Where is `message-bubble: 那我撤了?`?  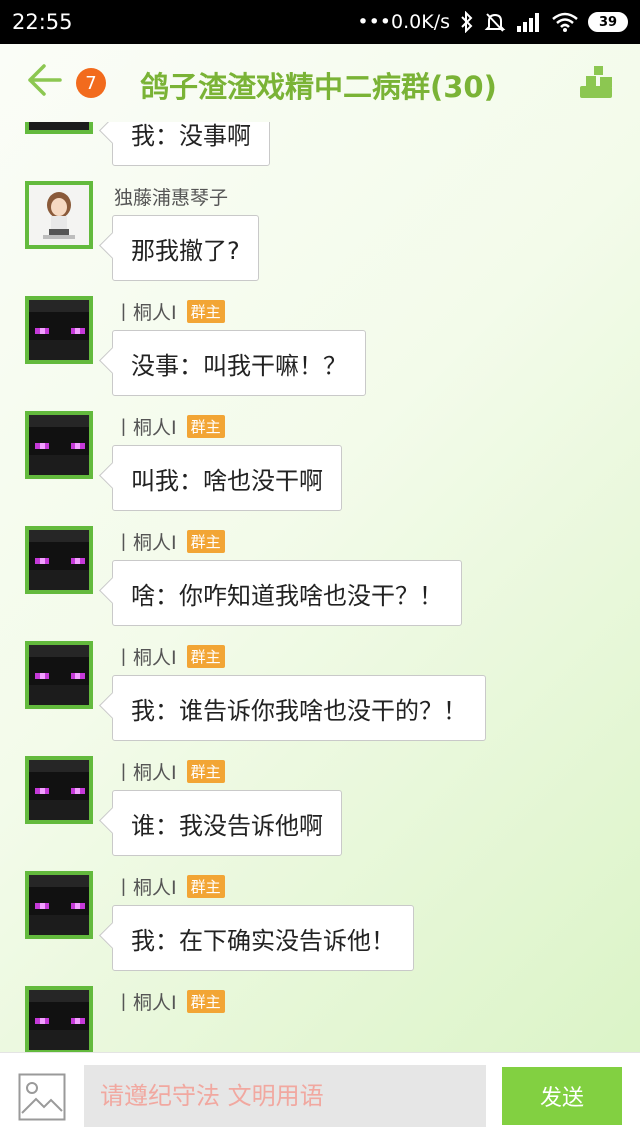 message-bubble: 那我撤了? is located at coordinates (185, 248).